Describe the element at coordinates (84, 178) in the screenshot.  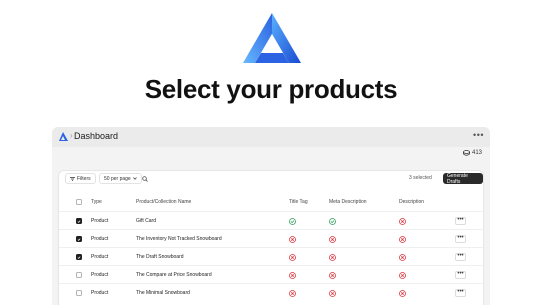
I see `filters-label: Filters` at that location.